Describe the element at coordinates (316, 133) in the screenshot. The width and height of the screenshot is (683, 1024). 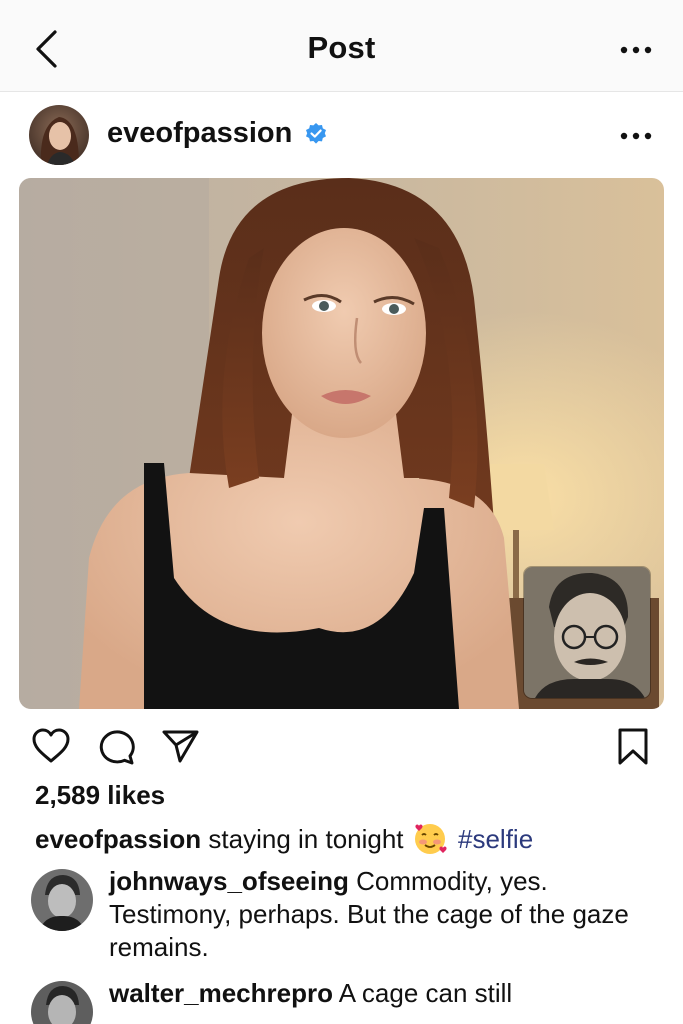
I see `verified-badge-icon` at that location.